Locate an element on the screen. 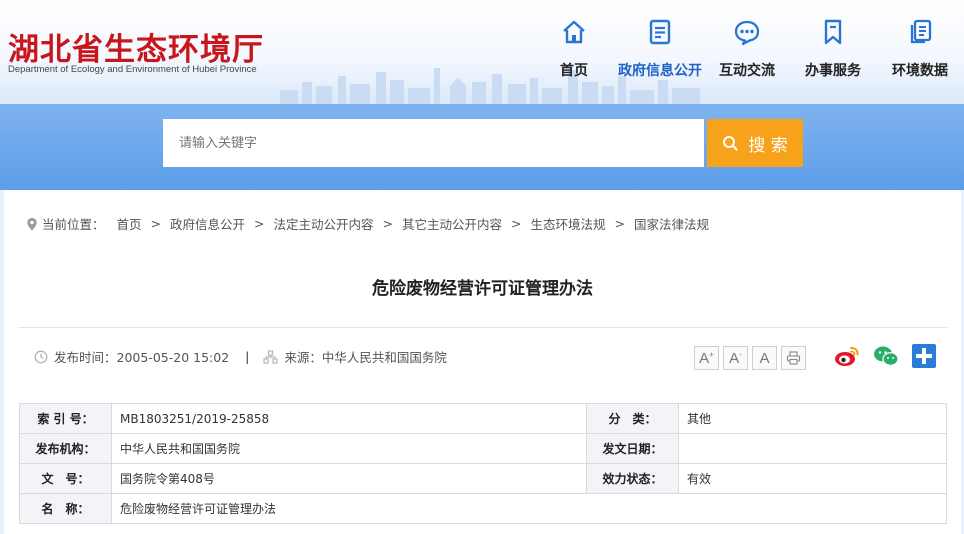 This screenshot has width=964, height=534. nav-item-interaction: 互动交流 is located at coordinates (747, 53).